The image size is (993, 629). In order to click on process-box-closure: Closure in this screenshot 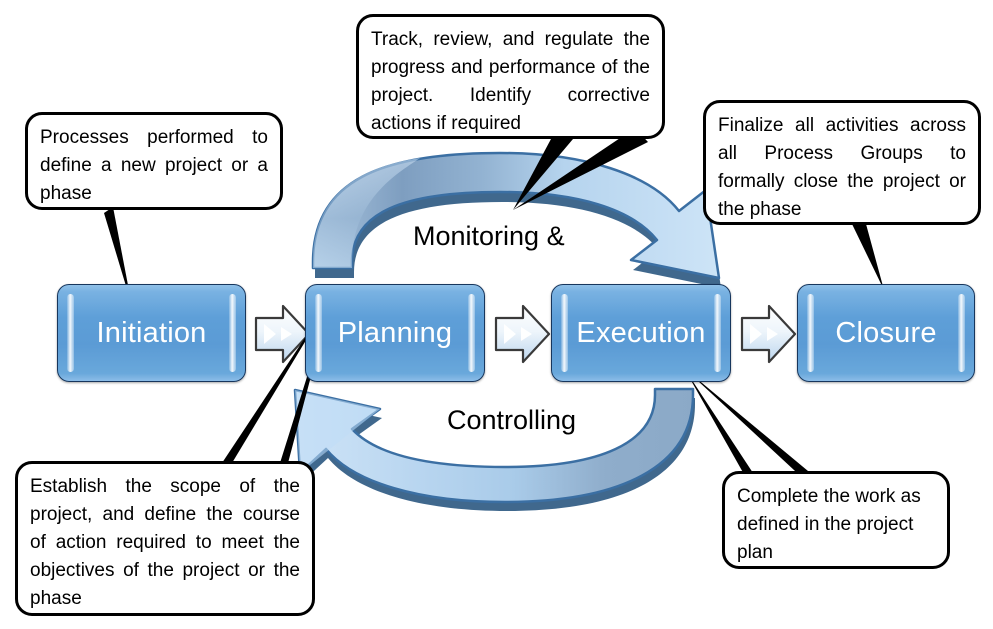, I will do `click(886, 333)`.